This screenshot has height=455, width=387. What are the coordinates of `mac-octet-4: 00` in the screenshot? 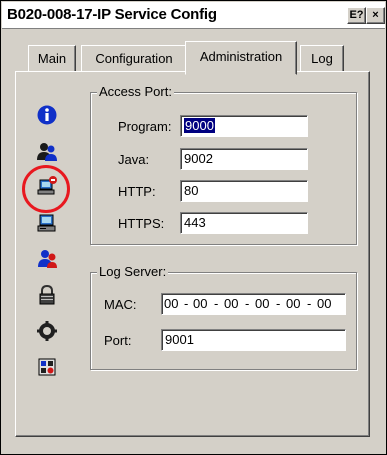 It's located at (262, 304).